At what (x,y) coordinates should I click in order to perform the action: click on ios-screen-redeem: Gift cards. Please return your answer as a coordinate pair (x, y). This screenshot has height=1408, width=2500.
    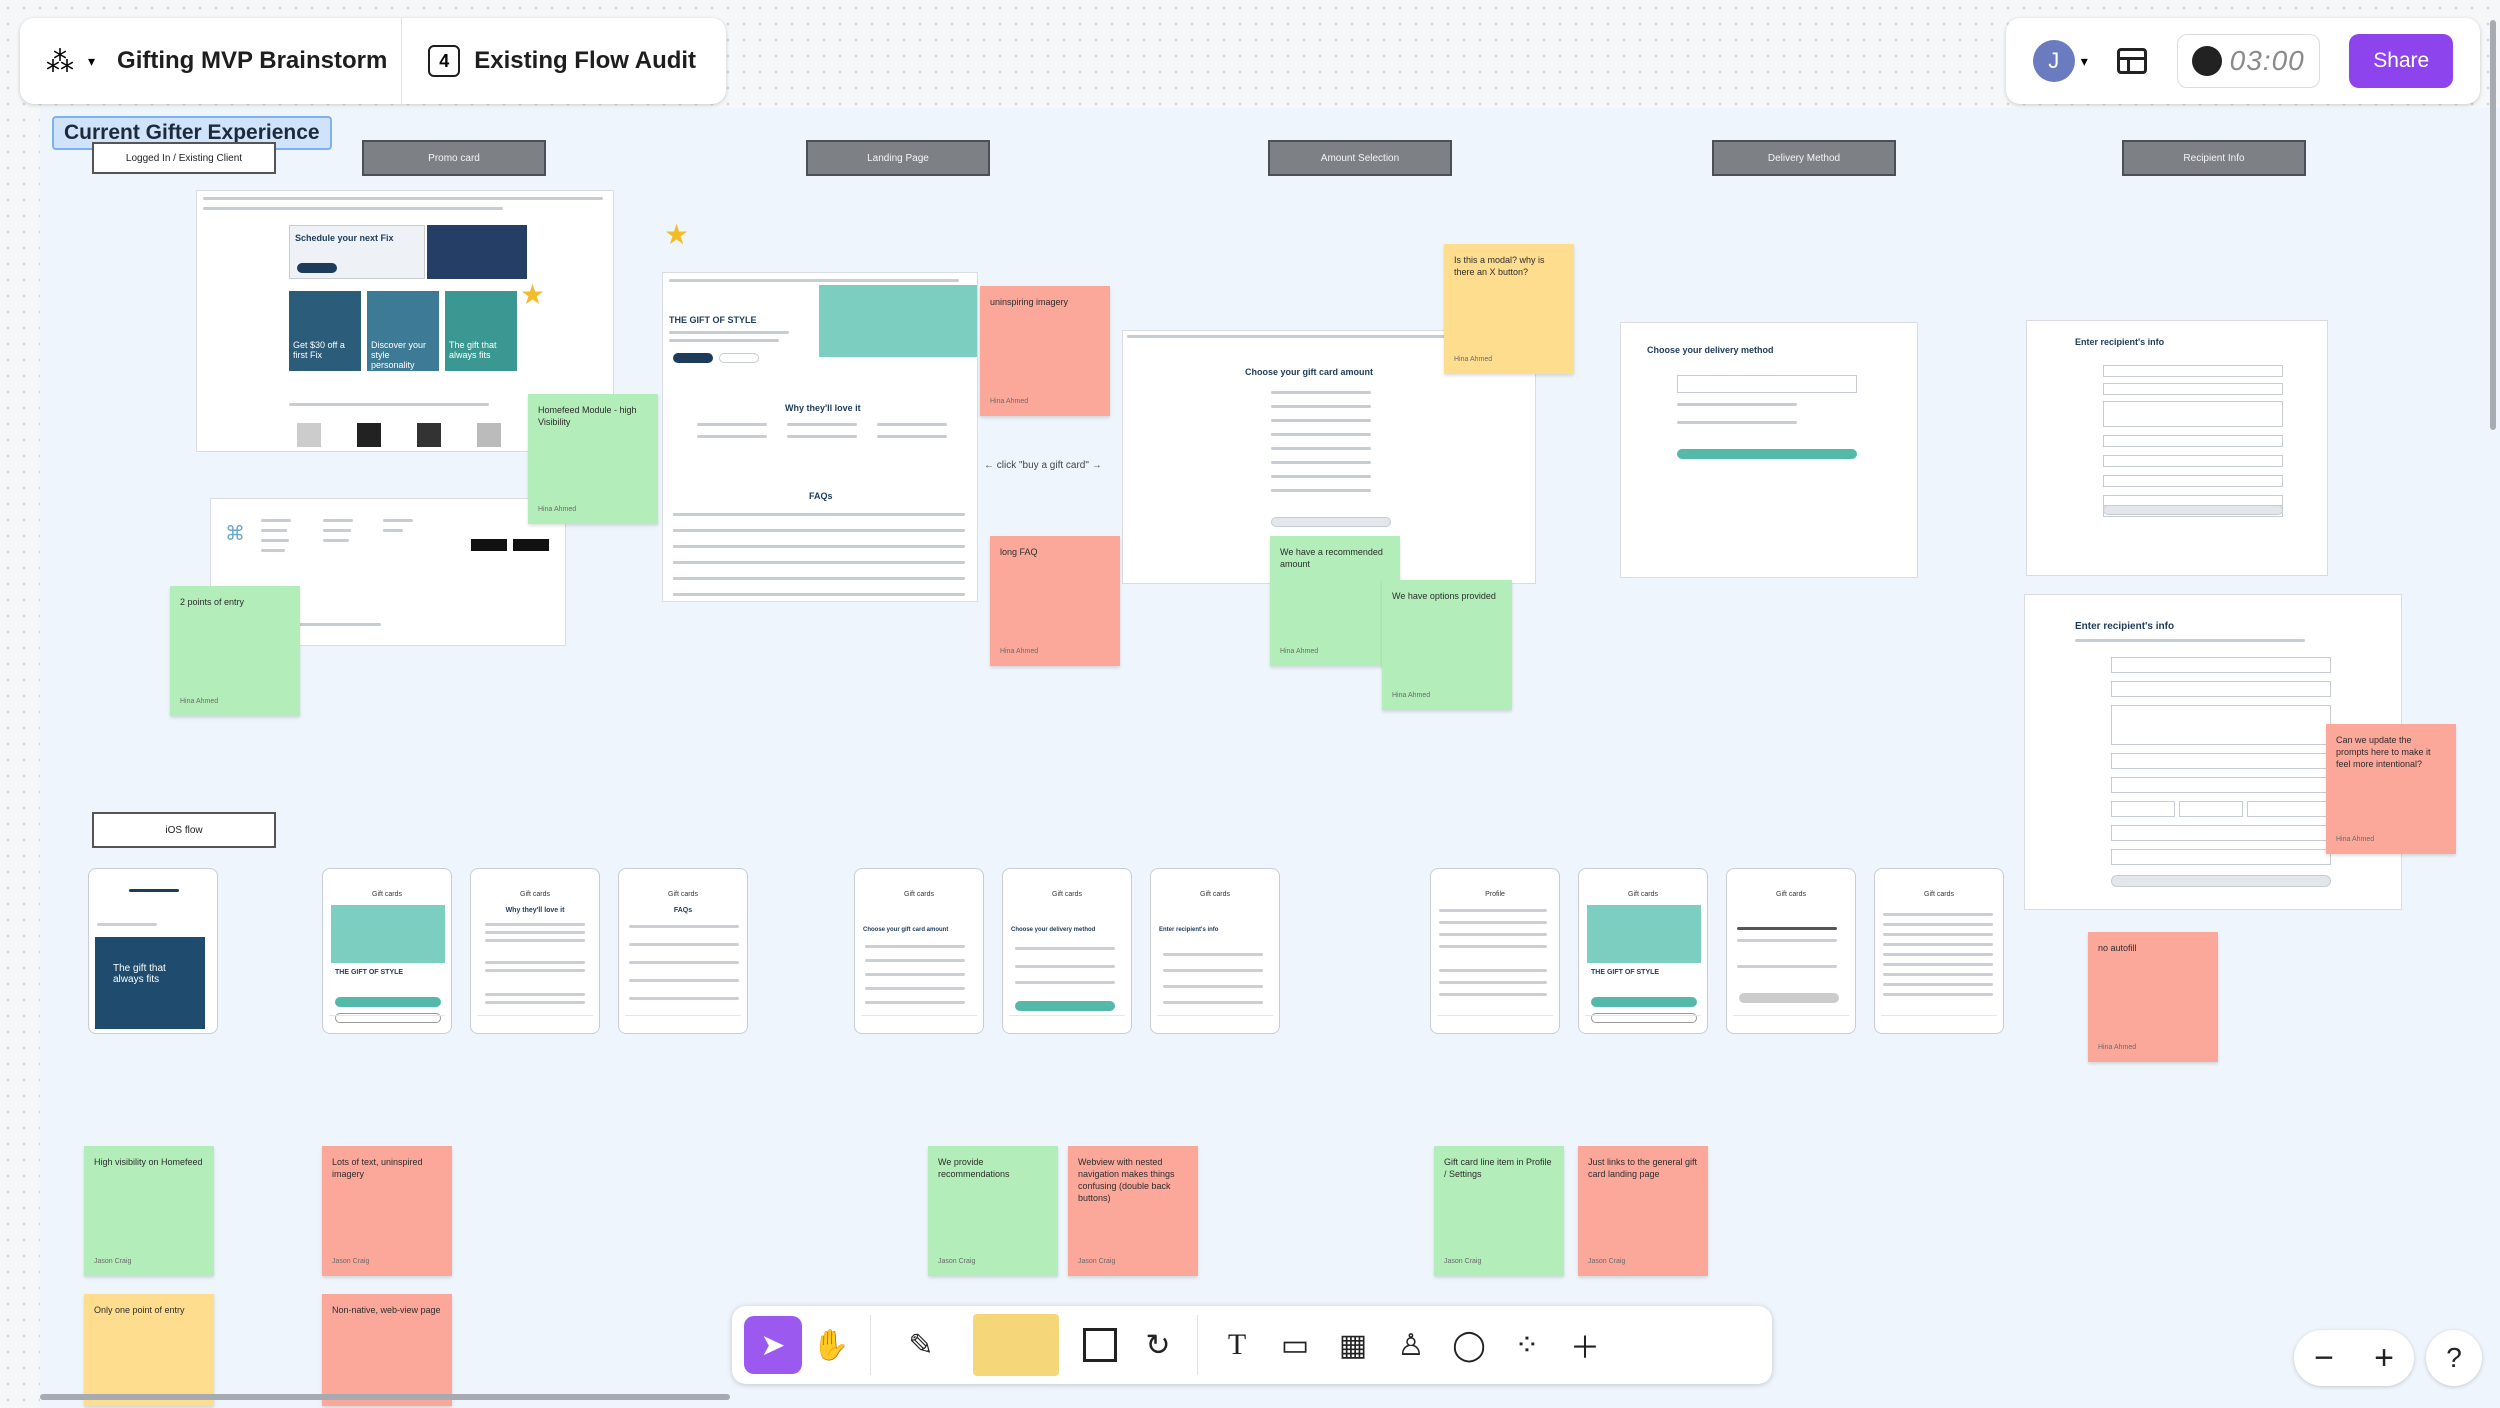
    Looking at the image, I should click on (1791, 951).